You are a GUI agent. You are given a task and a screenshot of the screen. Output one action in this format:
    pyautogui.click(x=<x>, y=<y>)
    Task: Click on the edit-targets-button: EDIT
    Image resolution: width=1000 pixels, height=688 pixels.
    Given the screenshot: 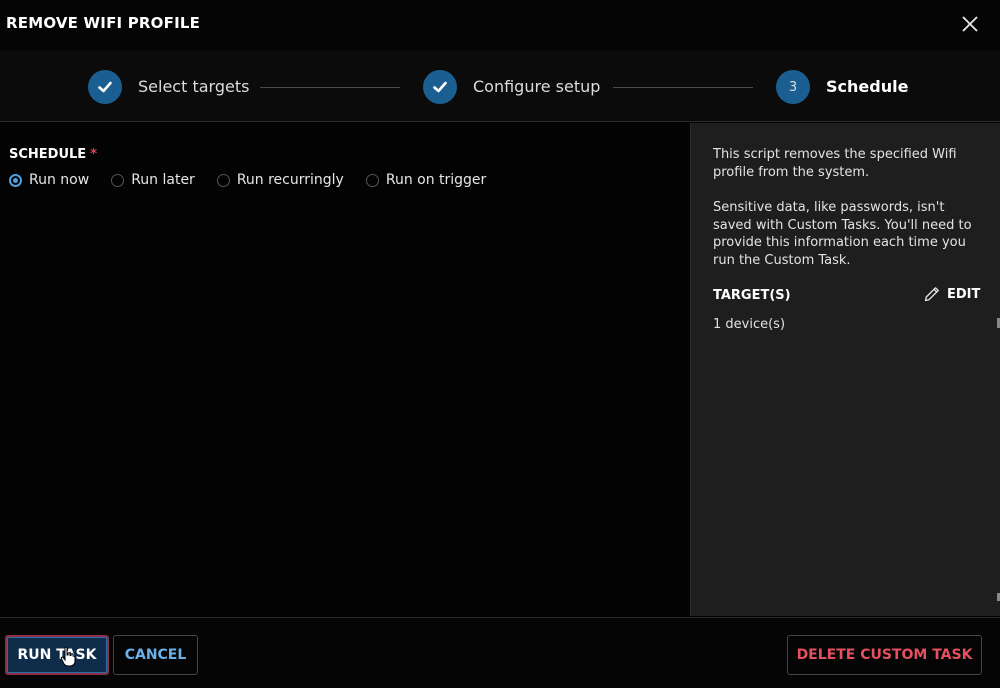 What is the action you would take?
    pyautogui.click(x=951, y=294)
    